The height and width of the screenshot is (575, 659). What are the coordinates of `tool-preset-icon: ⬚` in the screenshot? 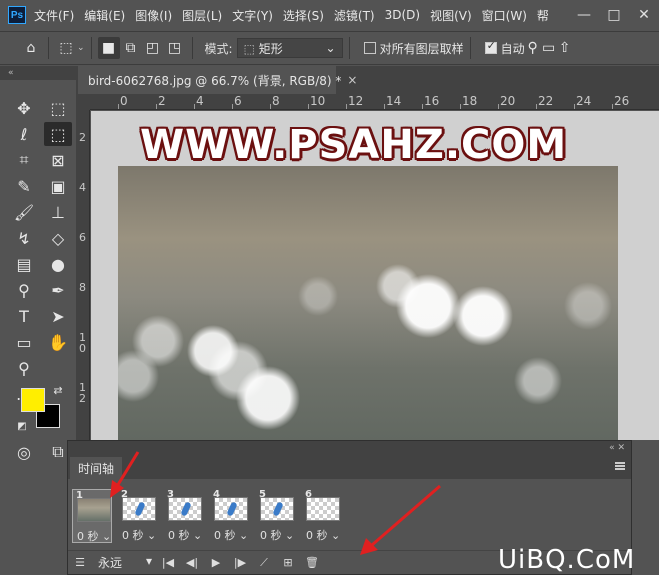 It's located at (66, 48).